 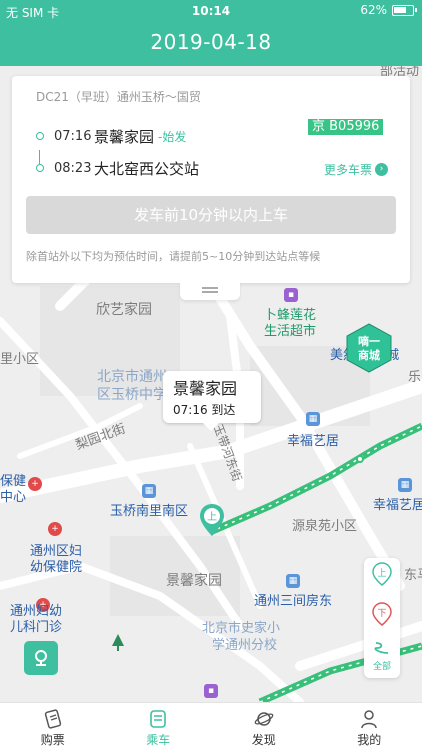 What do you see at coordinates (132, 395) in the screenshot?
I see `map-label-school2: 区玉桥中学` at bounding box center [132, 395].